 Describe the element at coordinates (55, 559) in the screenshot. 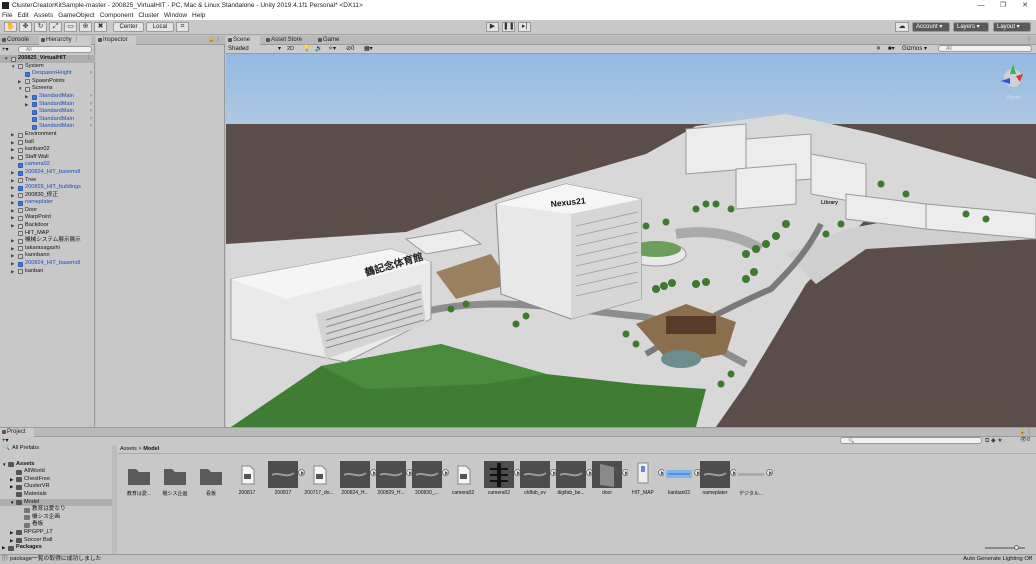

I see `status-message: package一覧の取得に成功しました` at that location.